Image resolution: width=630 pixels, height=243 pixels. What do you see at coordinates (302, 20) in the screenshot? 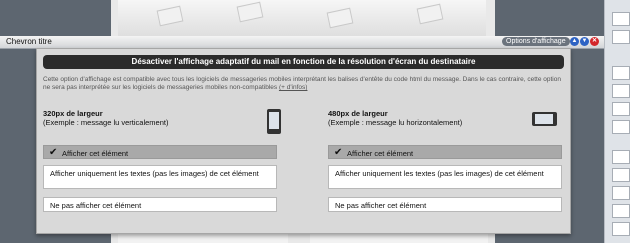
I see `email-header-image` at bounding box center [302, 20].